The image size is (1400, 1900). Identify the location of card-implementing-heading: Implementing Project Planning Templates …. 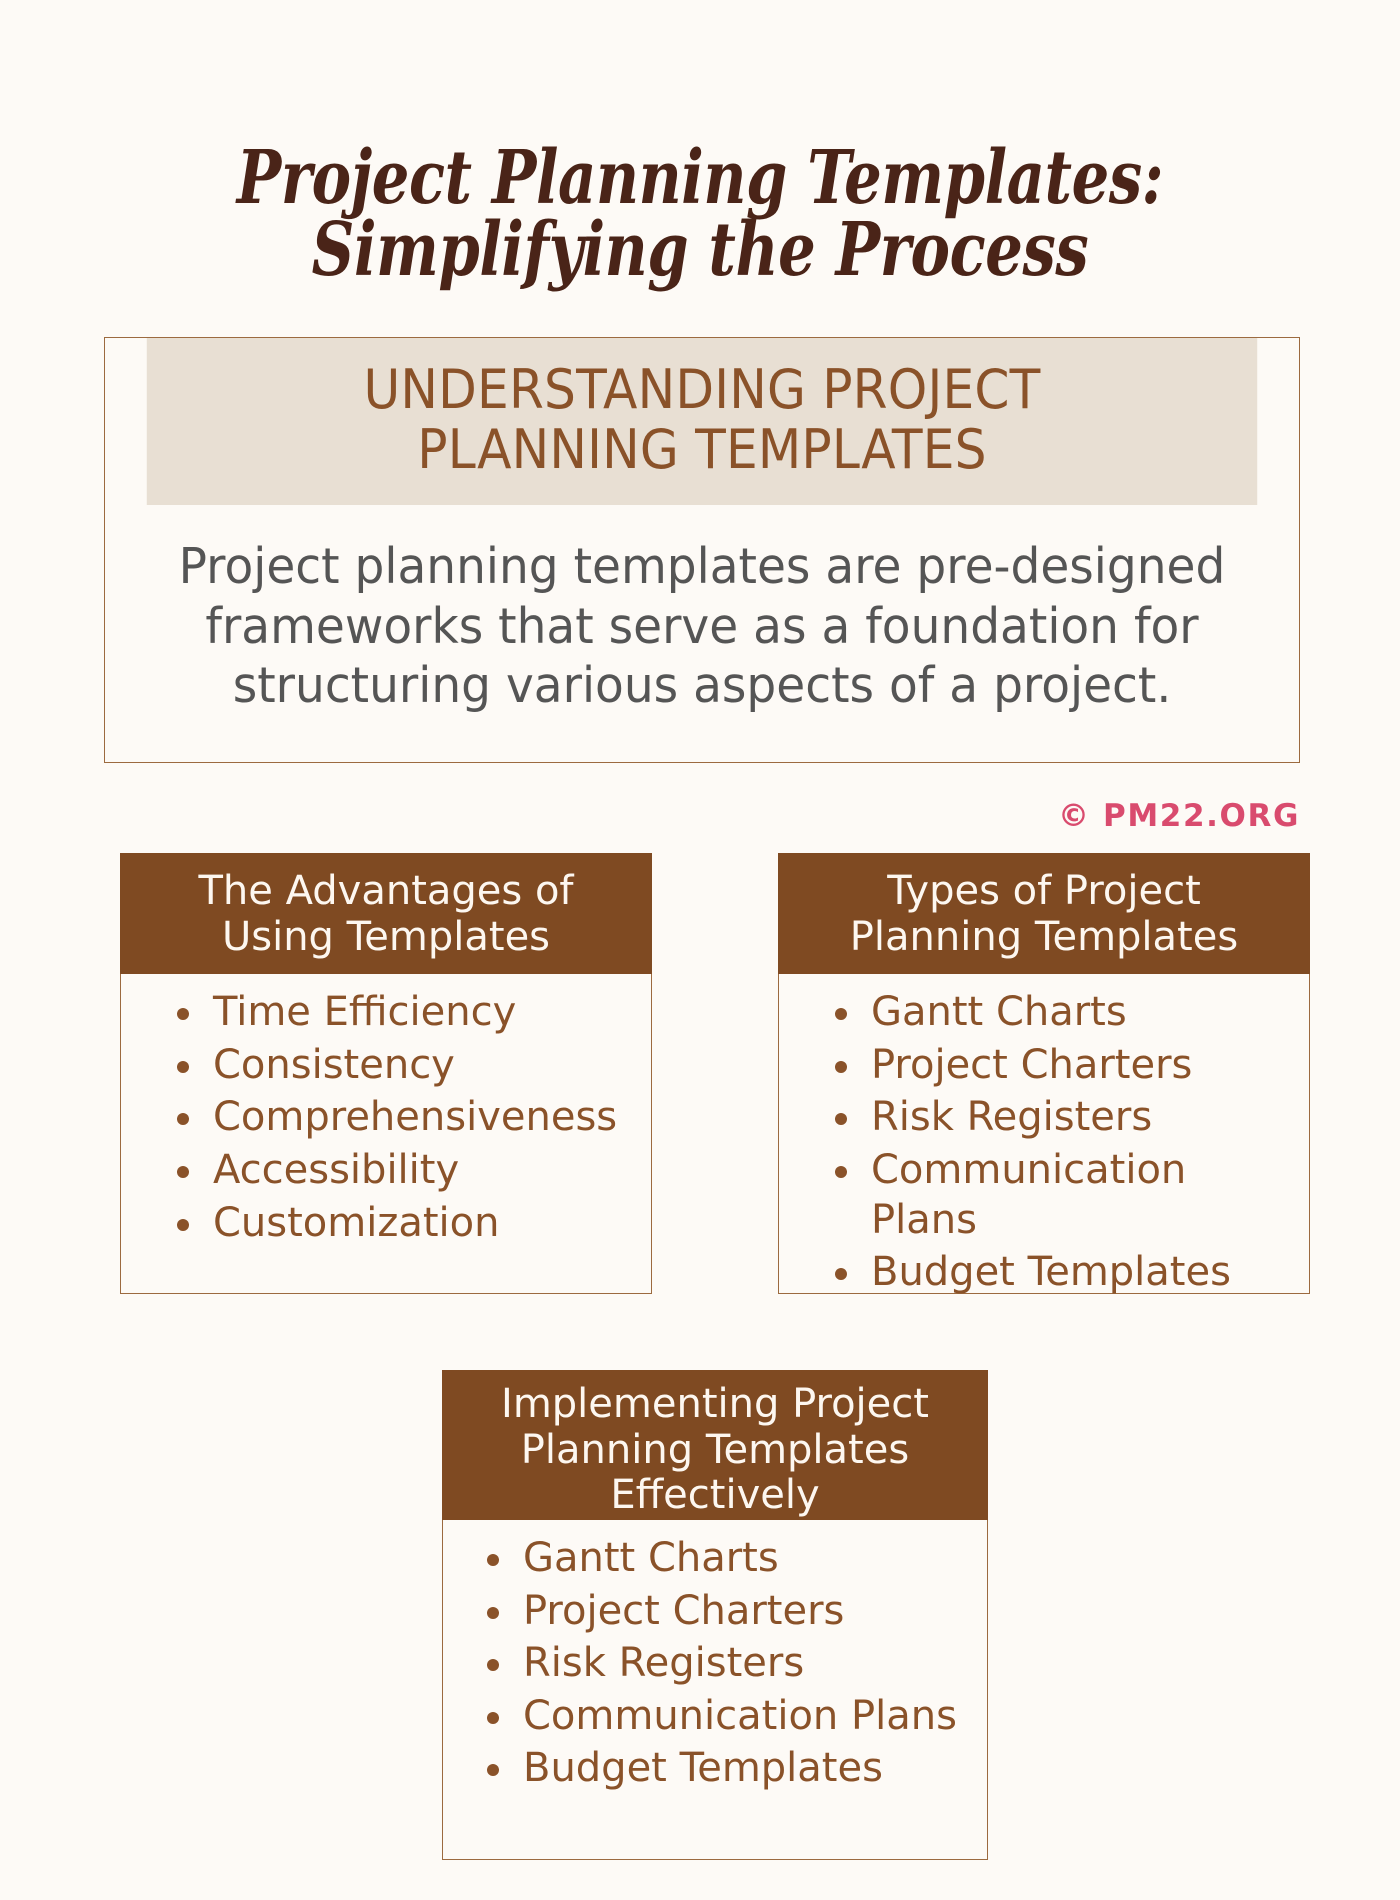
(715, 1445).